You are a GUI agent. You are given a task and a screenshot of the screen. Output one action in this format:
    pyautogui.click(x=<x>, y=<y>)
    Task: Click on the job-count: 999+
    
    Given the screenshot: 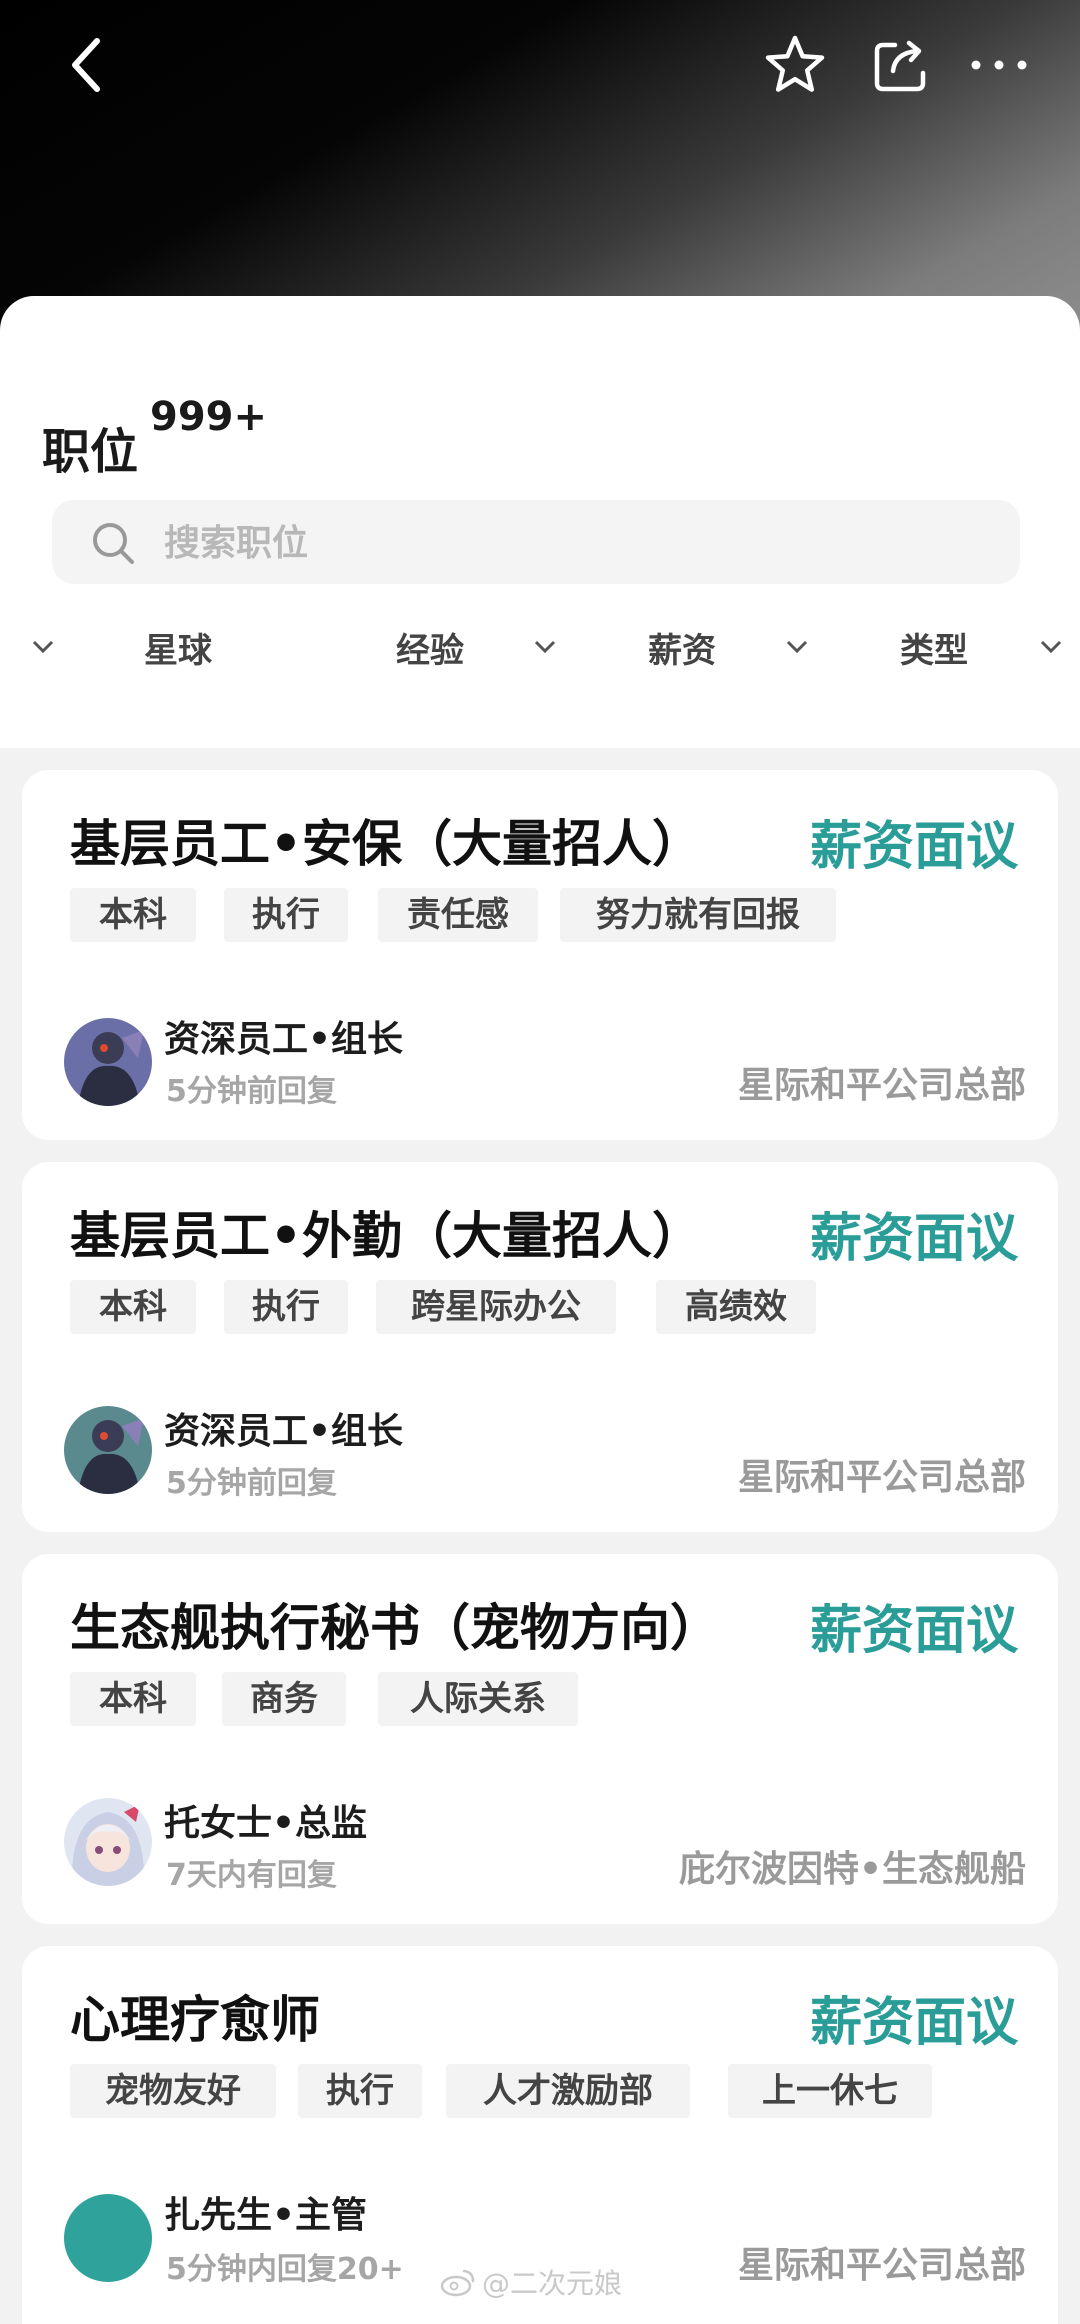 What is the action you would take?
    pyautogui.click(x=209, y=417)
    